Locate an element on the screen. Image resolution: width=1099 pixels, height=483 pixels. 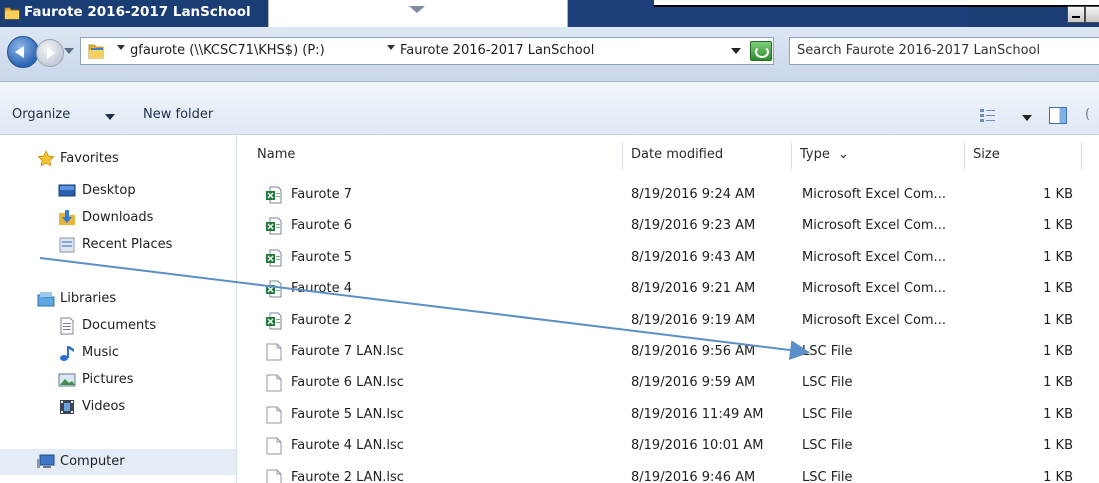
search-placeholder: Search Faurote 2016-2017 LanSchool is located at coordinates (919, 50).